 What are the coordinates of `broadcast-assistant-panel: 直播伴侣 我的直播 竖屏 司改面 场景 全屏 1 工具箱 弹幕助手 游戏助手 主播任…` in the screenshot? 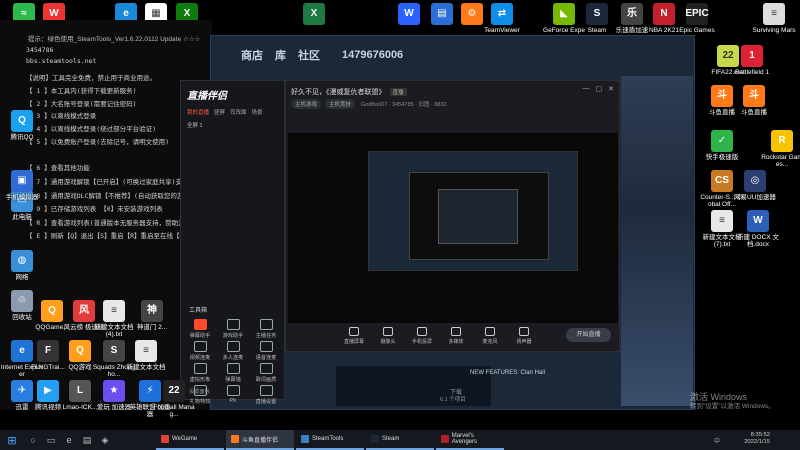 It's located at (232, 242).